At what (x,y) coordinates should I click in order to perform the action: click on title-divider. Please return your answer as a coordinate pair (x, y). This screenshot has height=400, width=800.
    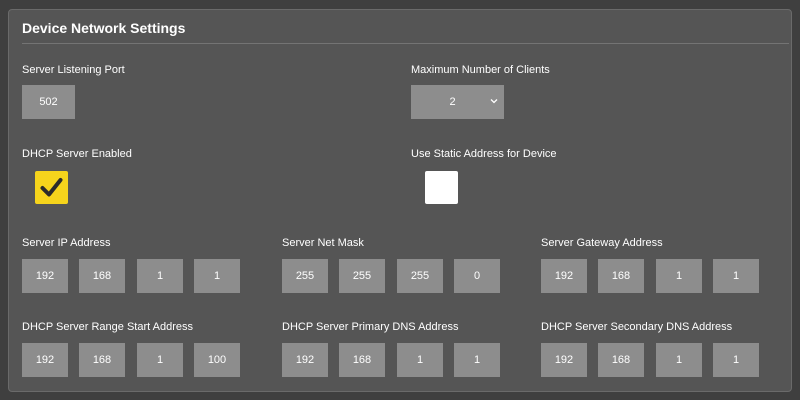
    Looking at the image, I should click on (405, 43).